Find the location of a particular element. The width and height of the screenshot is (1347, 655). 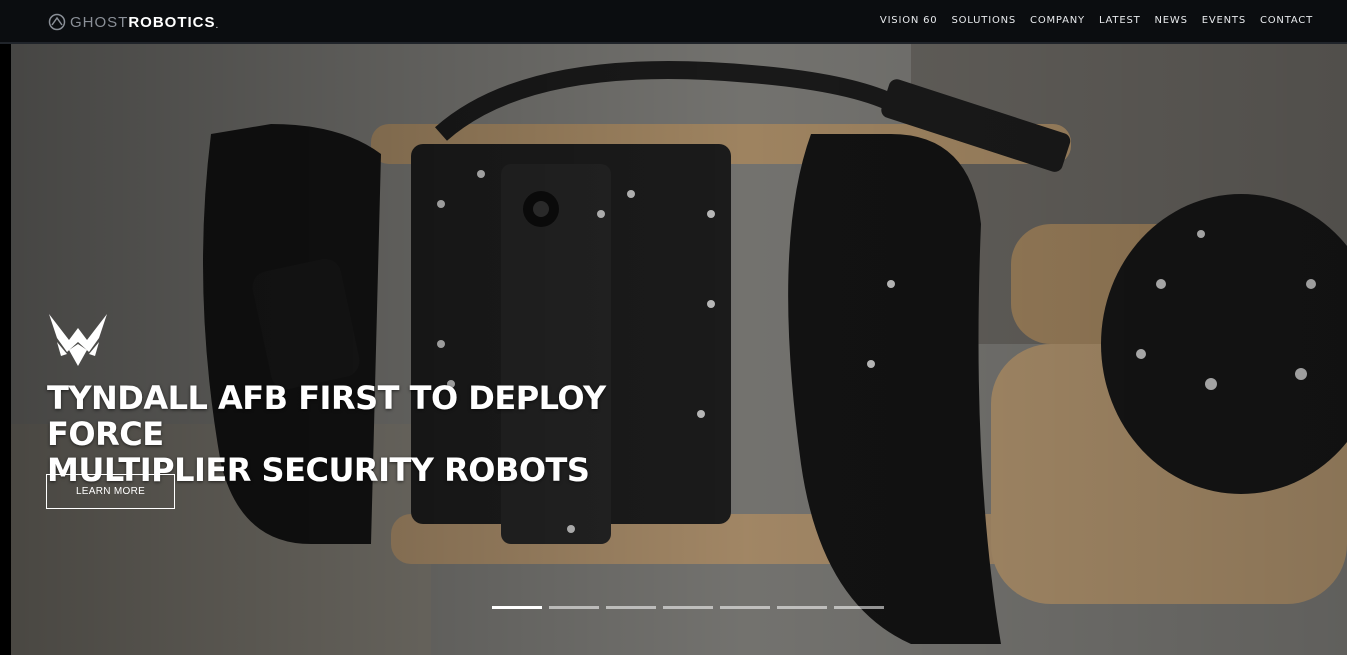

nav-company: COMPANY is located at coordinates (1057, 21).